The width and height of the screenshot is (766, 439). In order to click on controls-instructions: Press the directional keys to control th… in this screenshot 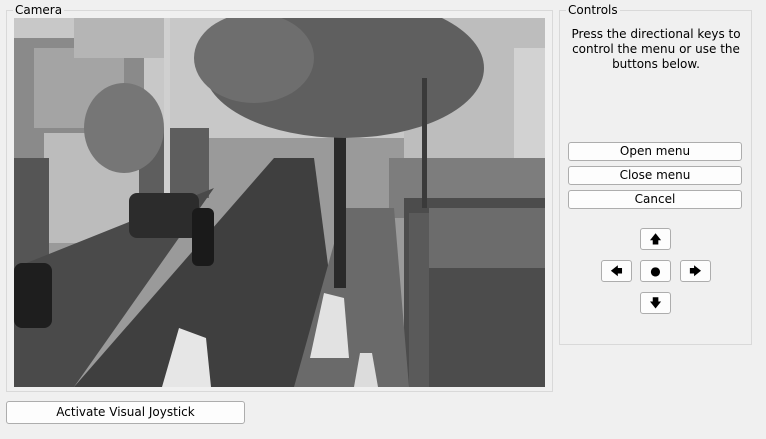, I will do `click(656, 49)`.